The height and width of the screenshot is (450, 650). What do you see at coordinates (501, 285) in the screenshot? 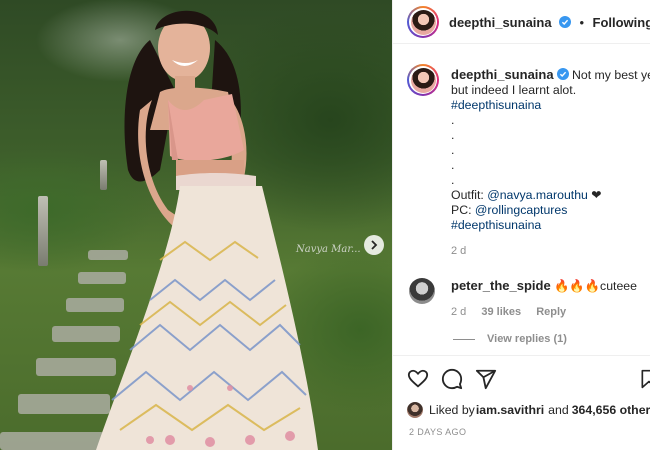
I see `commenter-username-link: peter_the_spide` at bounding box center [501, 285].